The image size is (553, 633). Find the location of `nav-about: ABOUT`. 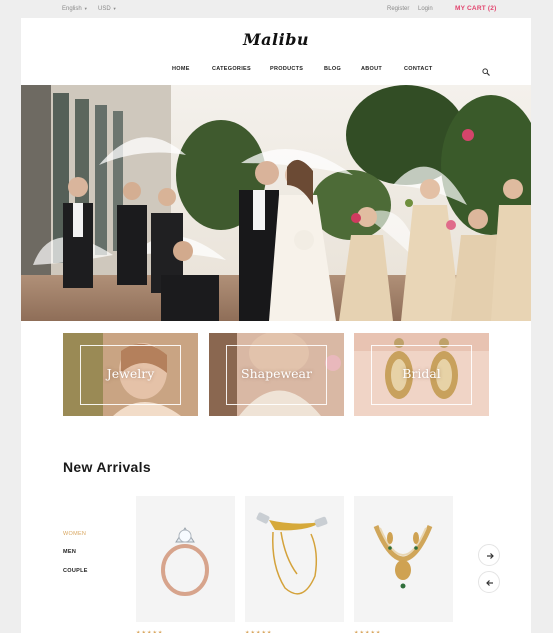

nav-about: ABOUT is located at coordinates (371, 69).